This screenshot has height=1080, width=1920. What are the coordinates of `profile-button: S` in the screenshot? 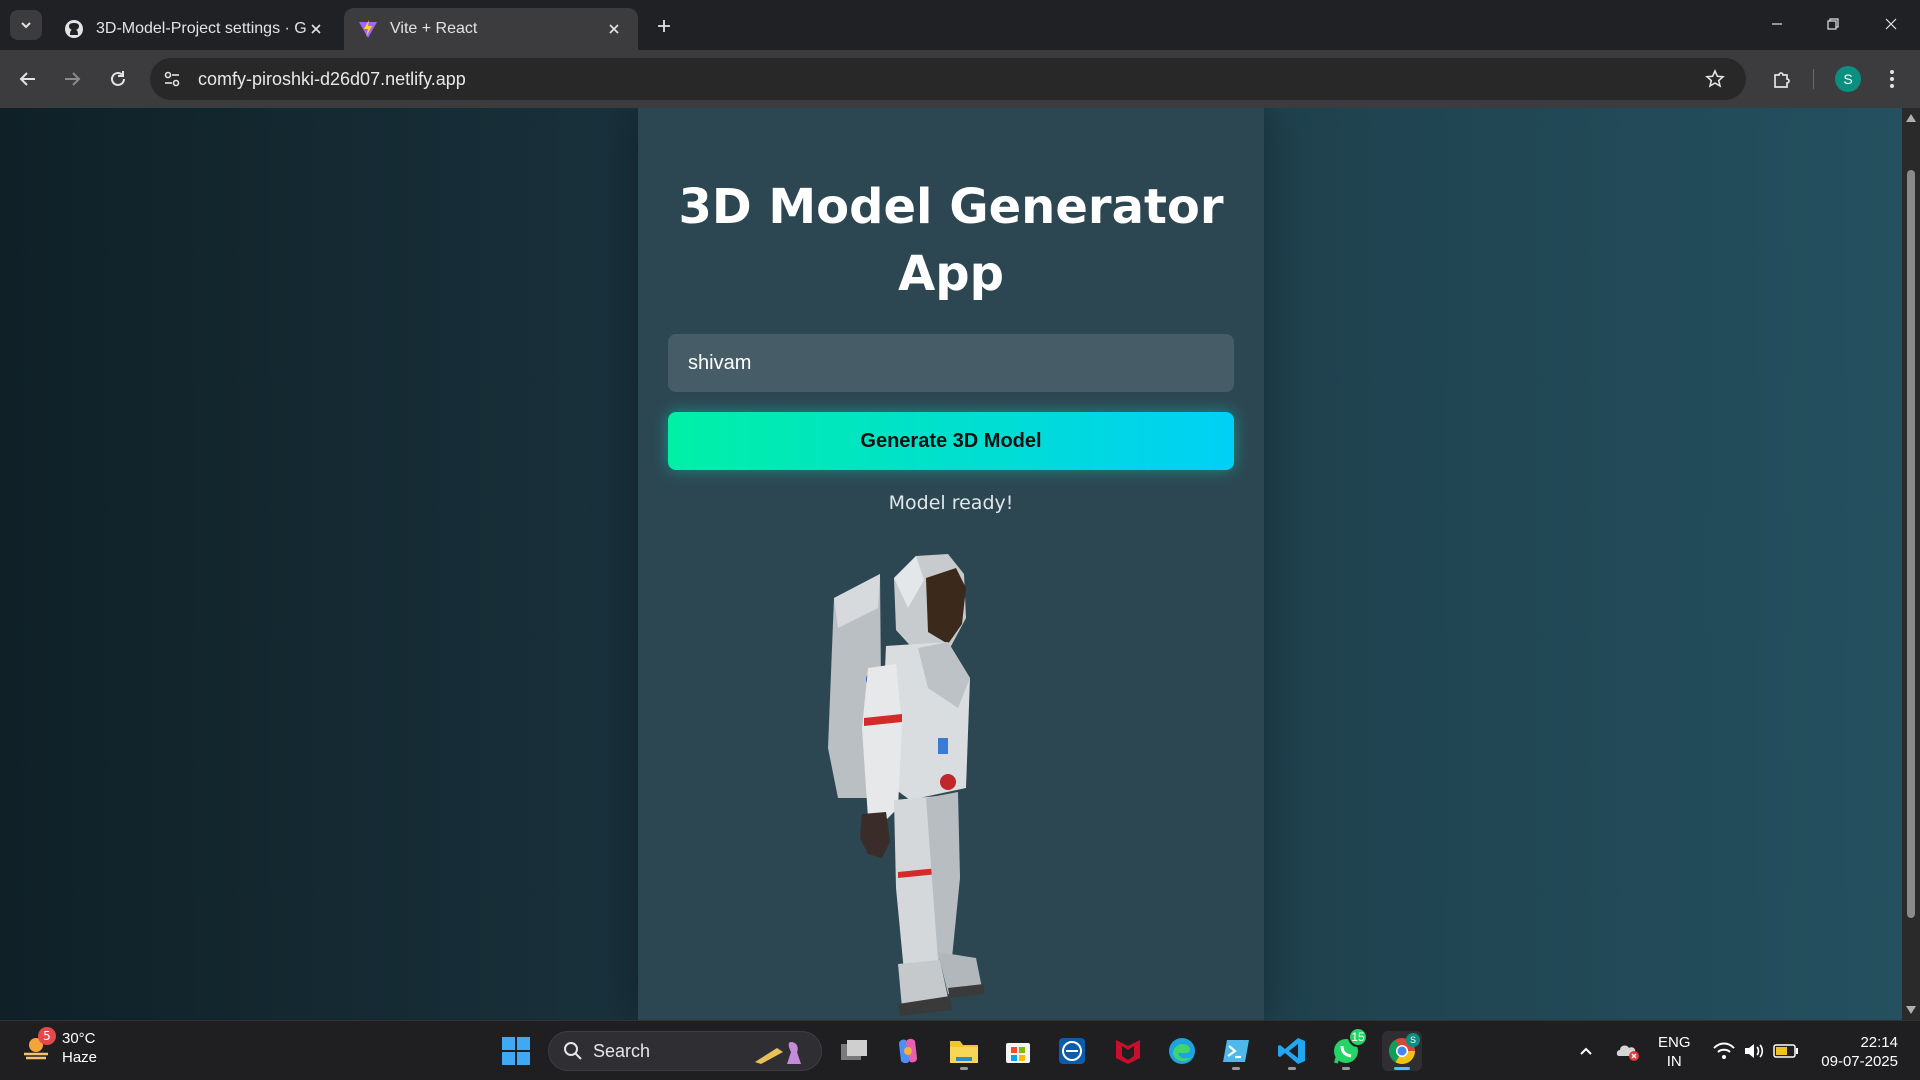 It's located at (1848, 79).